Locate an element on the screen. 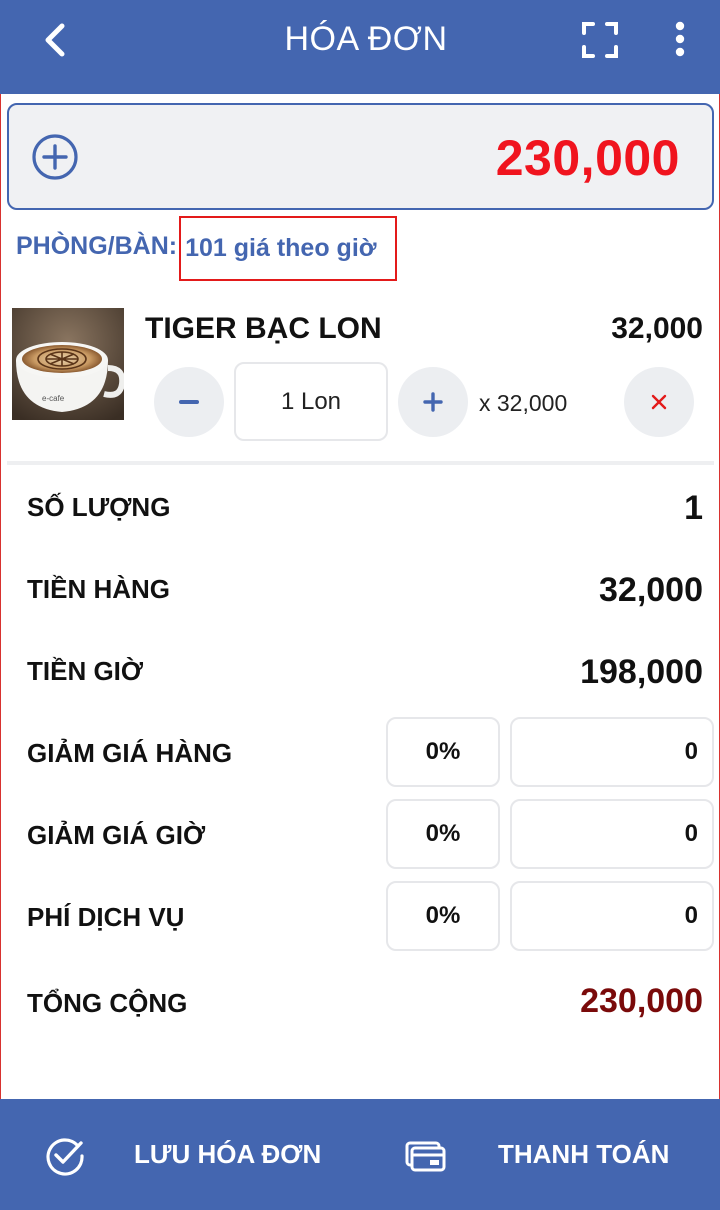 The width and height of the screenshot is (720, 1210). time-discount-label: GIẢM GIÁ GIỜ is located at coordinates (116, 835).